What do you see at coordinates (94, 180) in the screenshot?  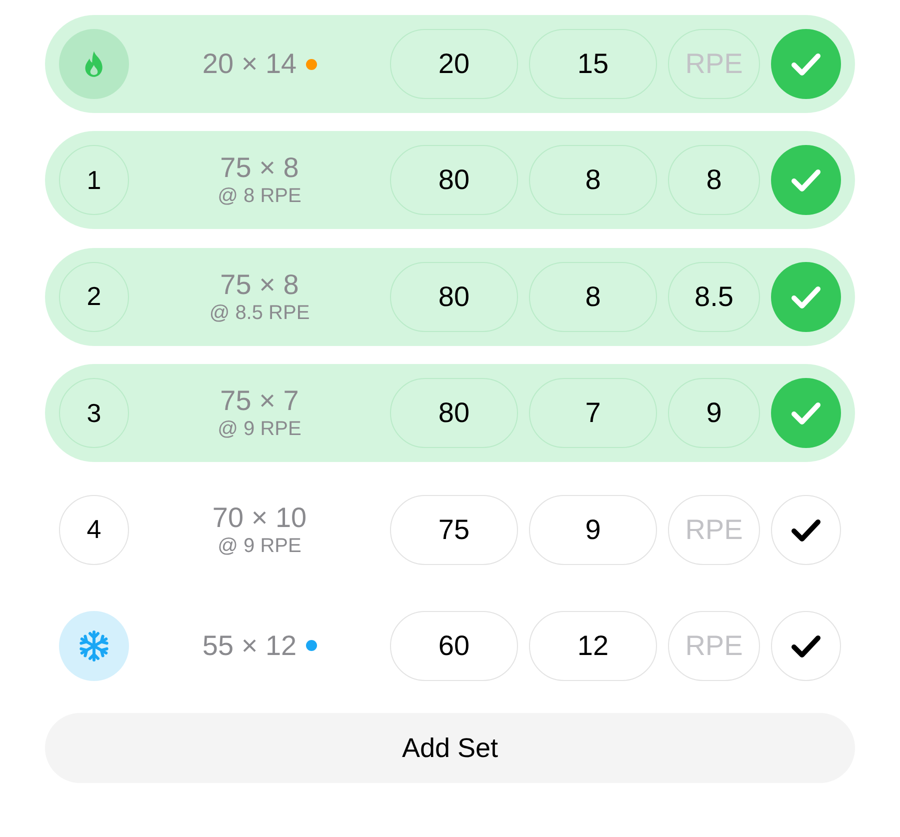 I see `set-number-button: 1` at bounding box center [94, 180].